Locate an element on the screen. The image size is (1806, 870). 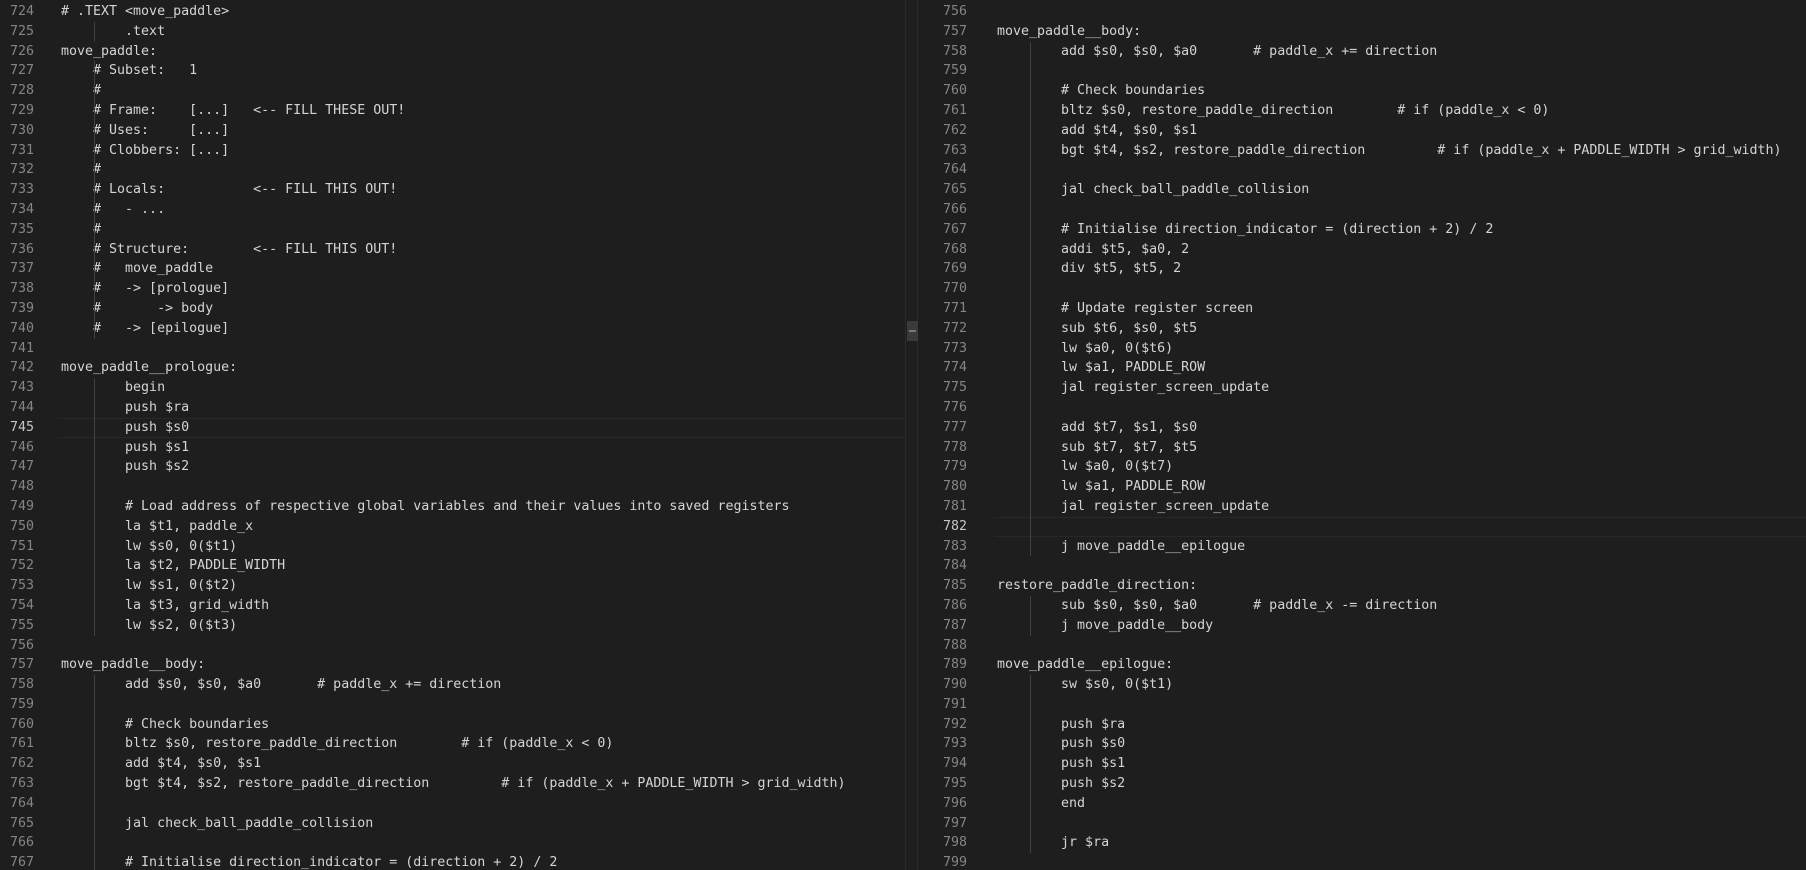
line-number: 798 is located at coordinates (942, 843).